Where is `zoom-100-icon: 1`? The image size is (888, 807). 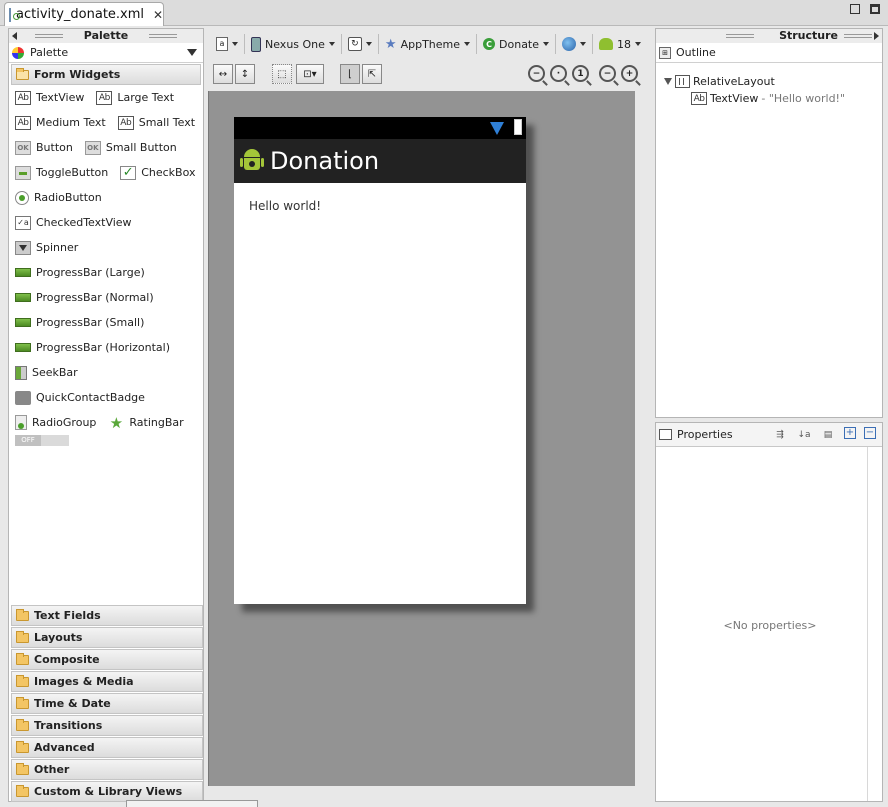
zoom-100-icon: 1 is located at coordinates (580, 73).